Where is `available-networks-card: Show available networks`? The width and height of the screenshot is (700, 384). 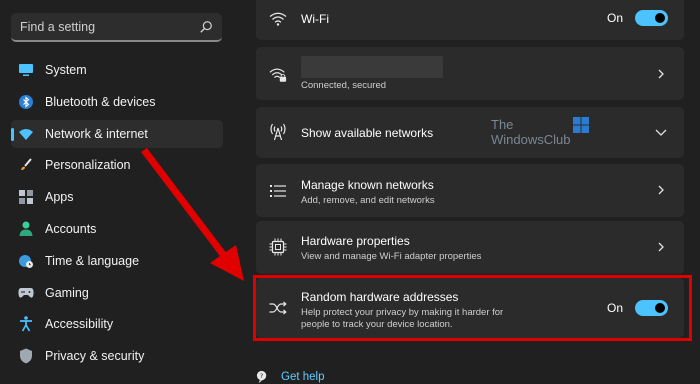
available-networks-card: Show available networks is located at coordinates (470, 132).